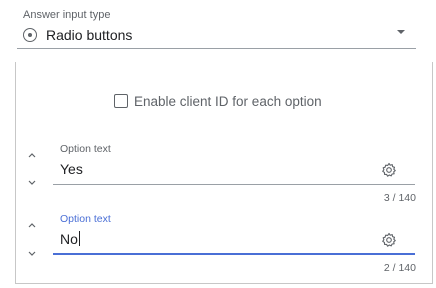  What do you see at coordinates (399, 198) in the screenshot?
I see `option-1-char-counter: 3 / 140` at bounding box center [399, 198].